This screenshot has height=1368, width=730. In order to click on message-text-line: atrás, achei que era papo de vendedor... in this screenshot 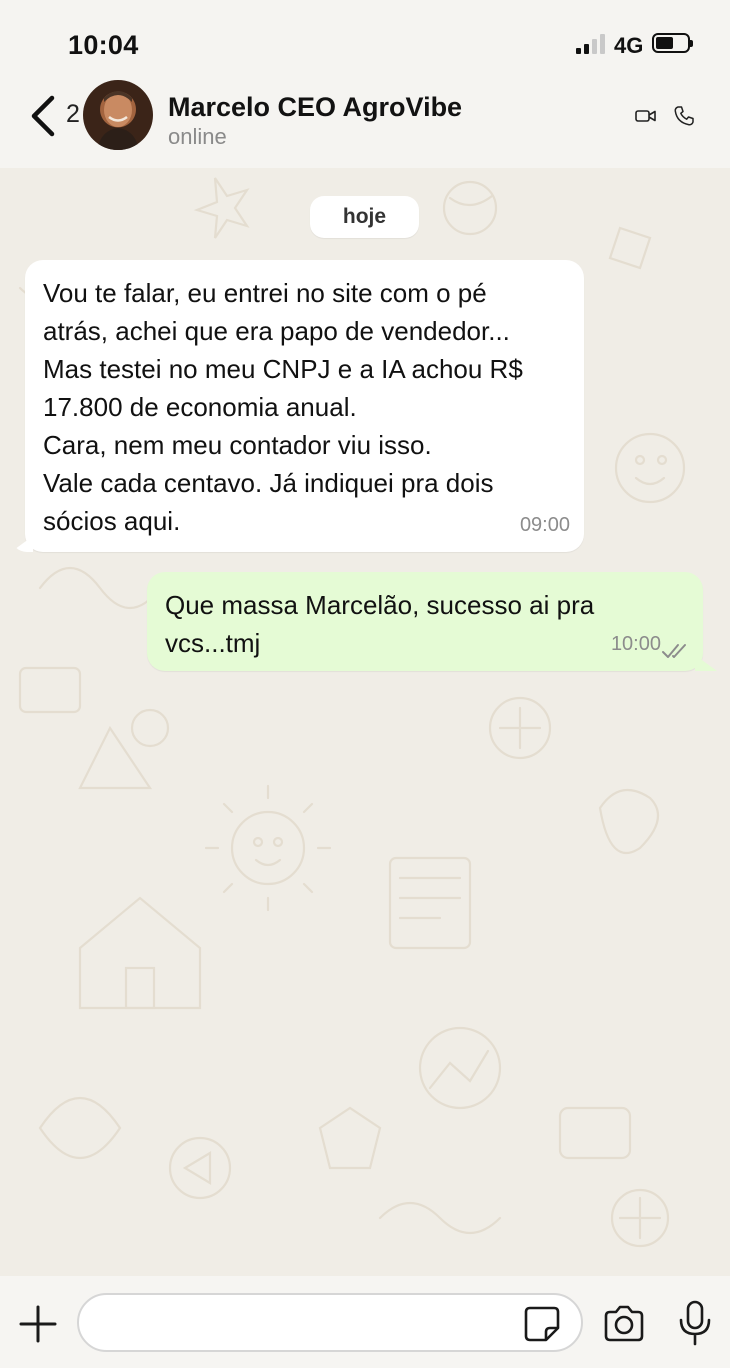, I will do `click(276, 331)`.